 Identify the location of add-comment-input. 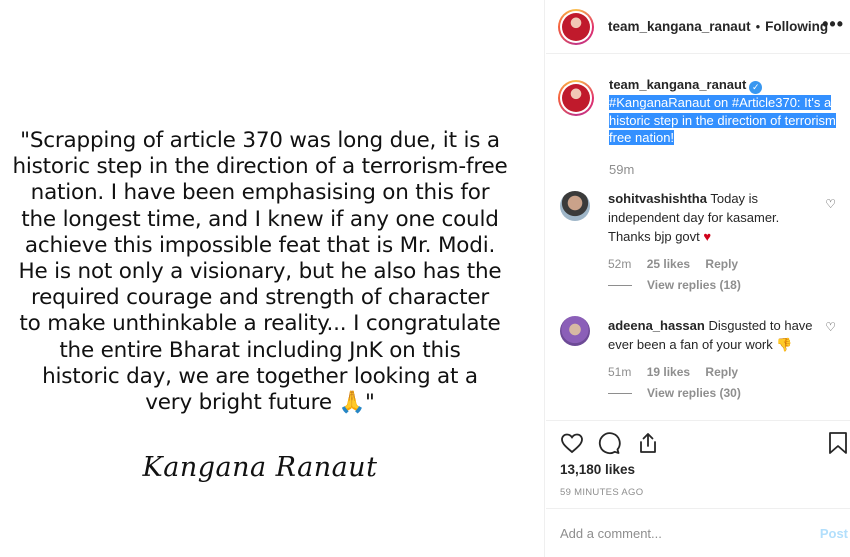
(675, 533).